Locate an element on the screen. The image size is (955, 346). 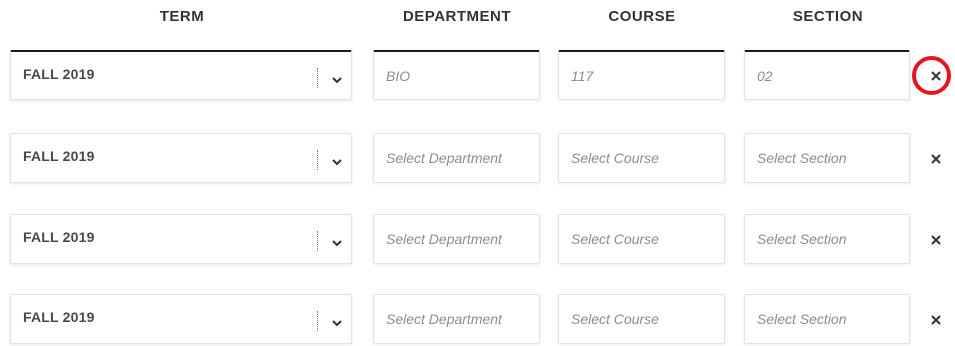
course-value: 117 is located at coordinates (582, 76).